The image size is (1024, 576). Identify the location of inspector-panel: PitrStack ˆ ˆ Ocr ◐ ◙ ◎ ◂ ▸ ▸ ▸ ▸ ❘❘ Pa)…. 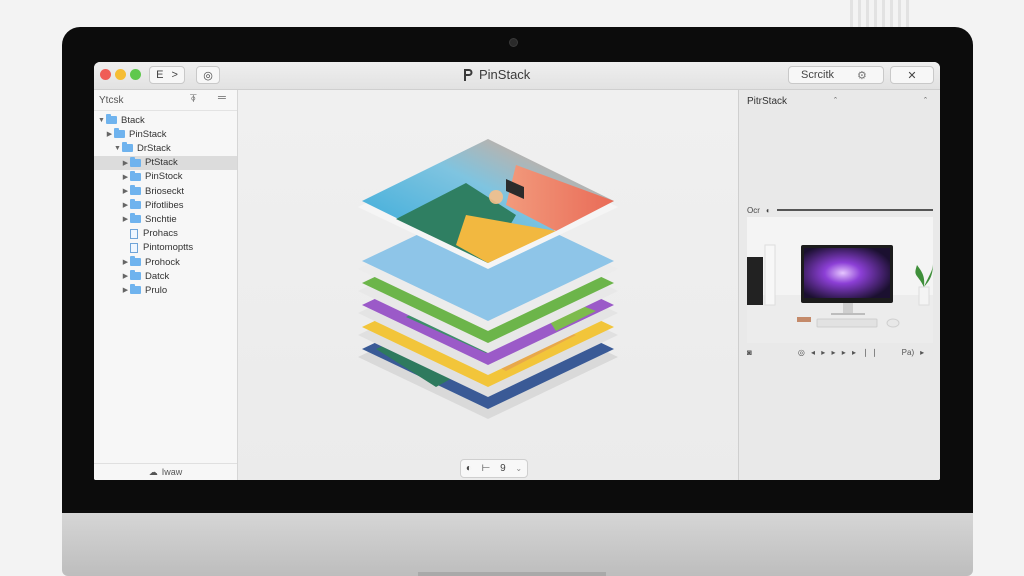
(839, 285).